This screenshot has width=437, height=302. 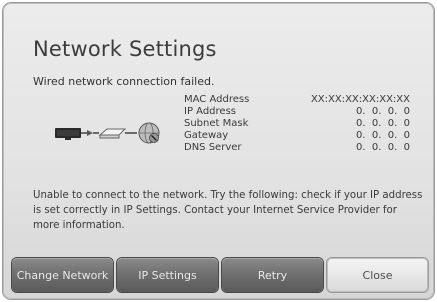 I want to click on connection-status: Wired network connection failed., so click(x=124, y=81).